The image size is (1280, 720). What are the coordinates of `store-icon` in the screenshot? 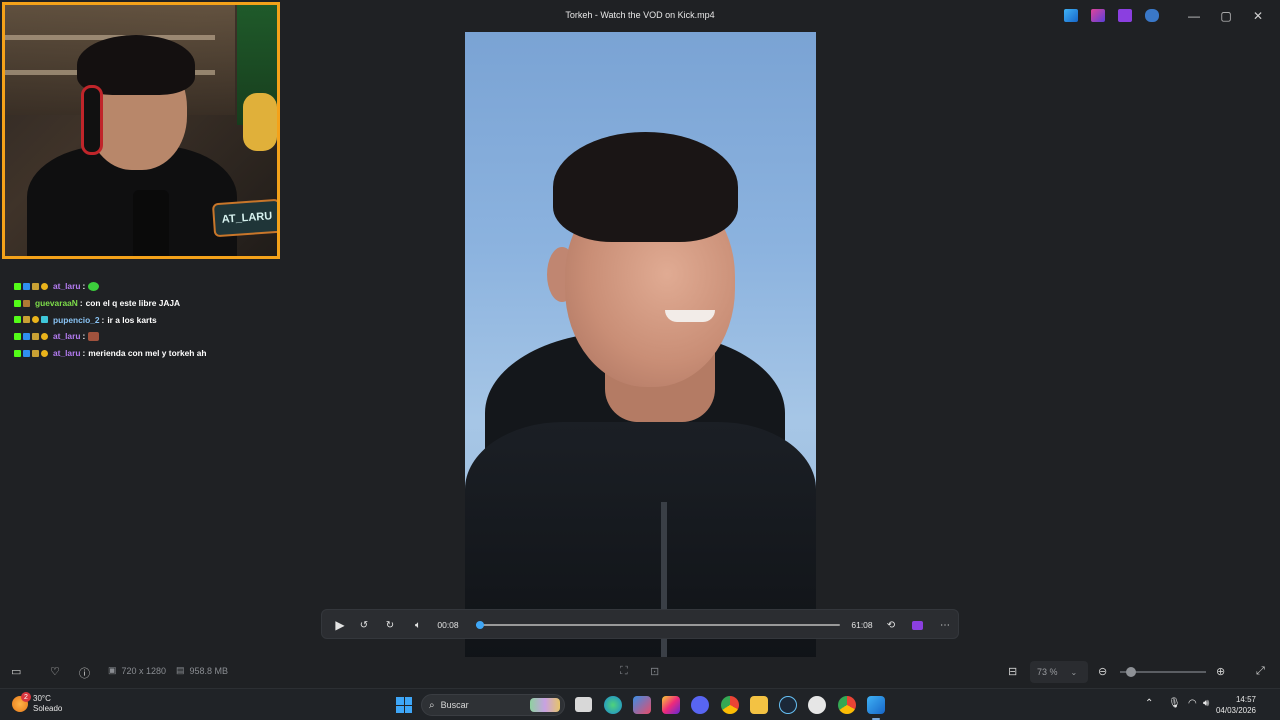 It's located at (642, 705).